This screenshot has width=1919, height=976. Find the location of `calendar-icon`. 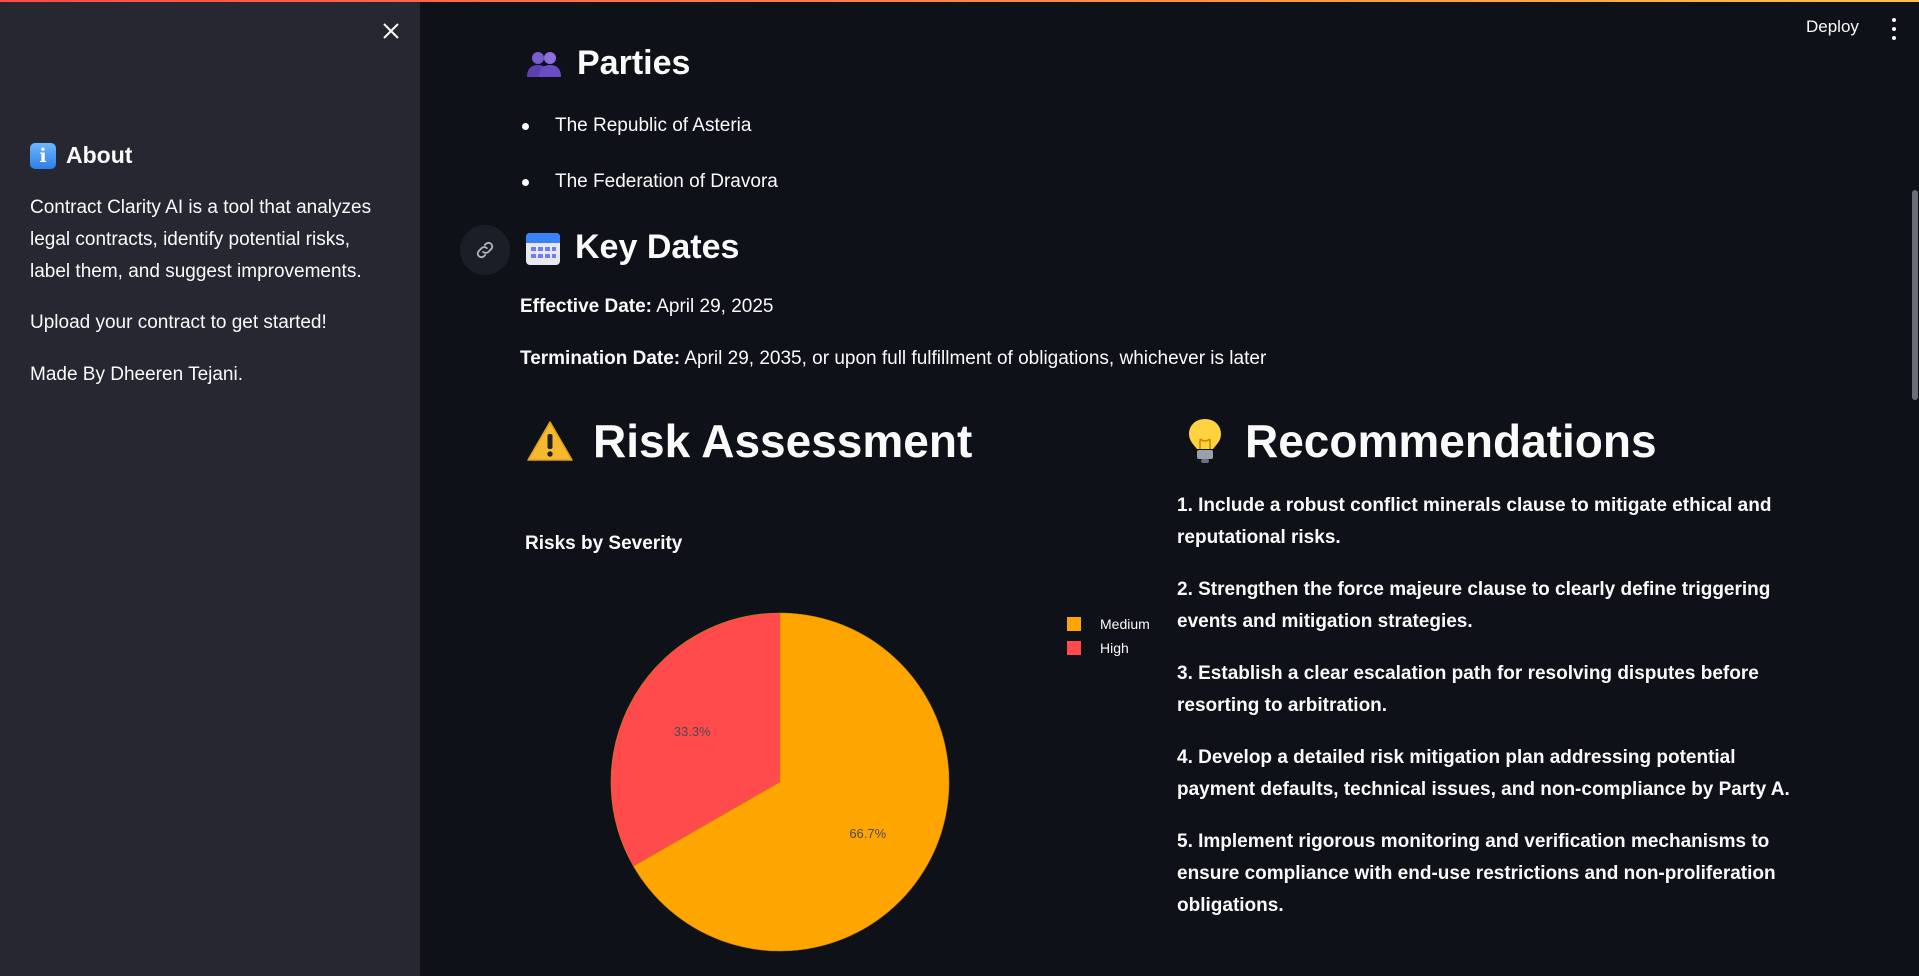

calendar-icon is located at coordinates (543, 248).